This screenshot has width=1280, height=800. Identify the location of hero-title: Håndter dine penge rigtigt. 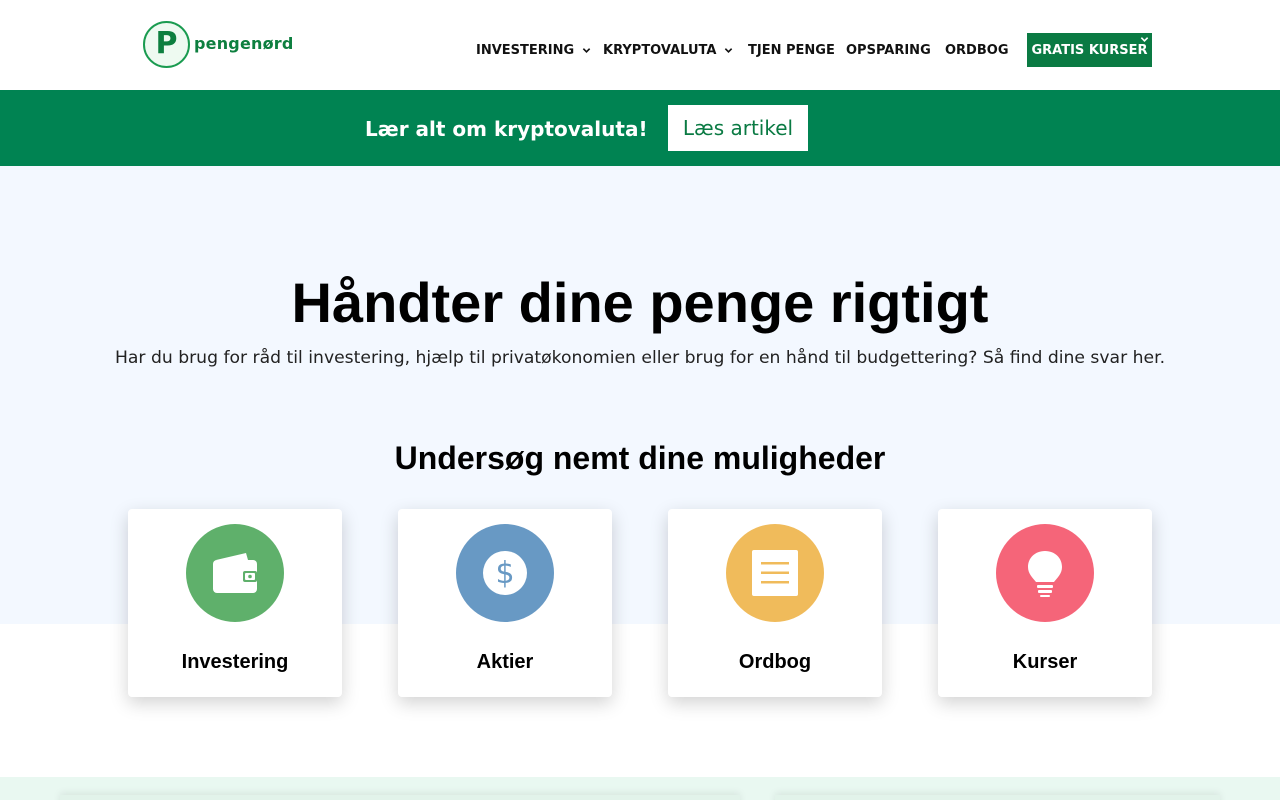
(640, 302).